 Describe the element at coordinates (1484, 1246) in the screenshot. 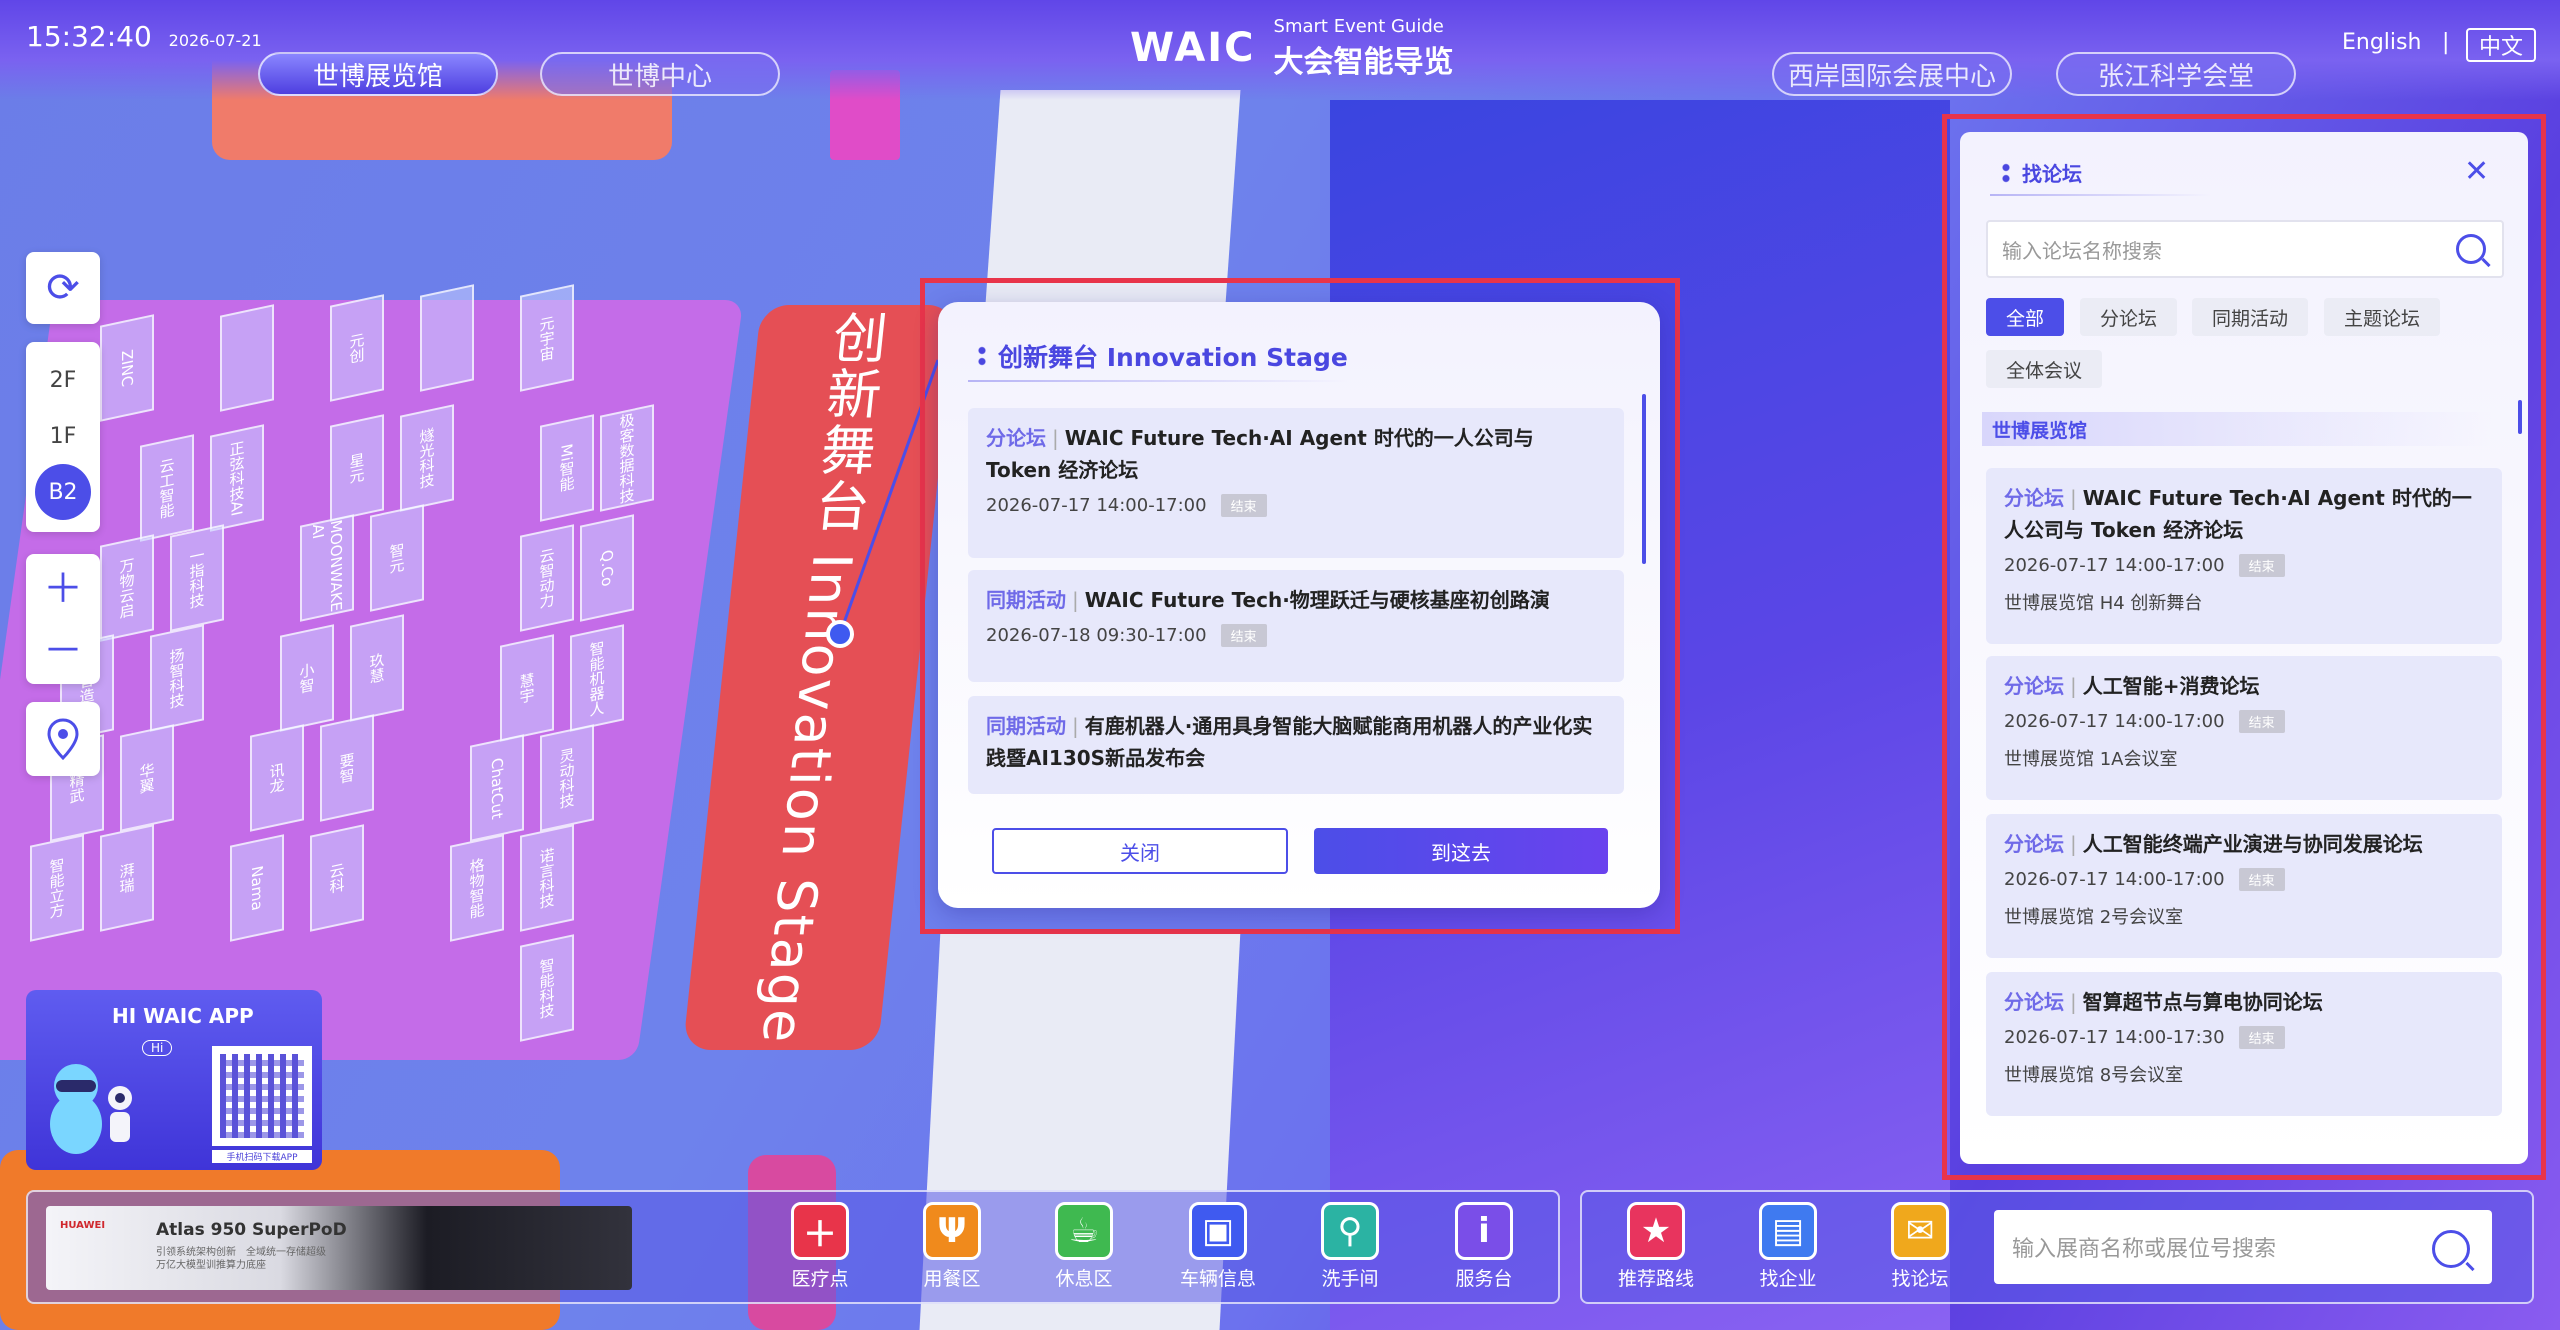

I see `service-info-desk: i 服务台` at that location.